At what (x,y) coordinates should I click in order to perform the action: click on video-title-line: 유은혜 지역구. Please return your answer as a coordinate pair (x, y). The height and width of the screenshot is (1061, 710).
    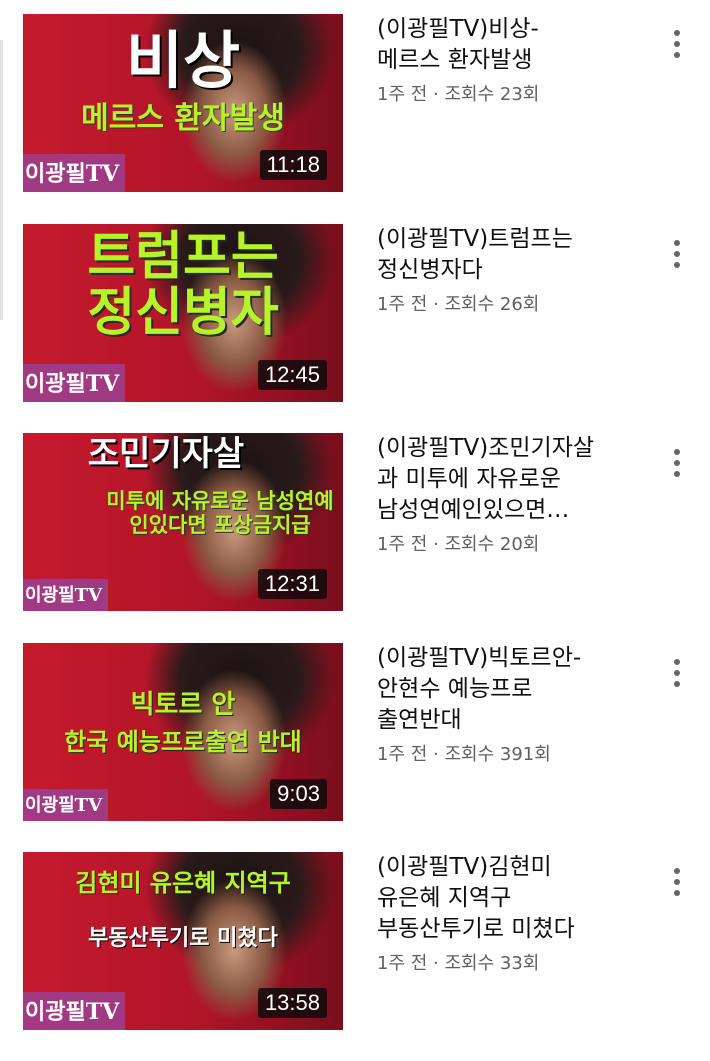
    Looking at the image, I should click on (444, 898).